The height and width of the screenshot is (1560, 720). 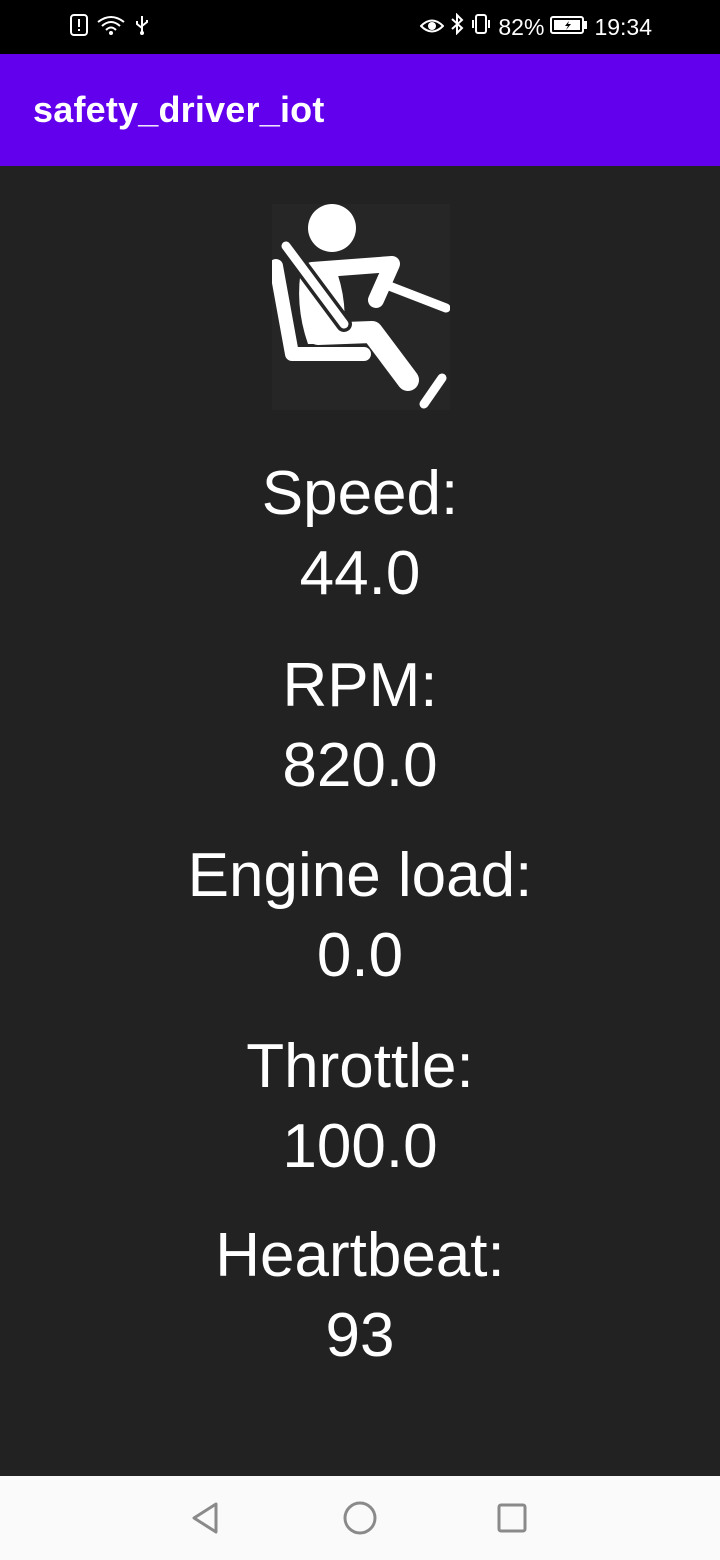 What do you see at coordinates (206, 1518) in the screenshot?
I see `back-icon` at bounding box center [206, 1518].